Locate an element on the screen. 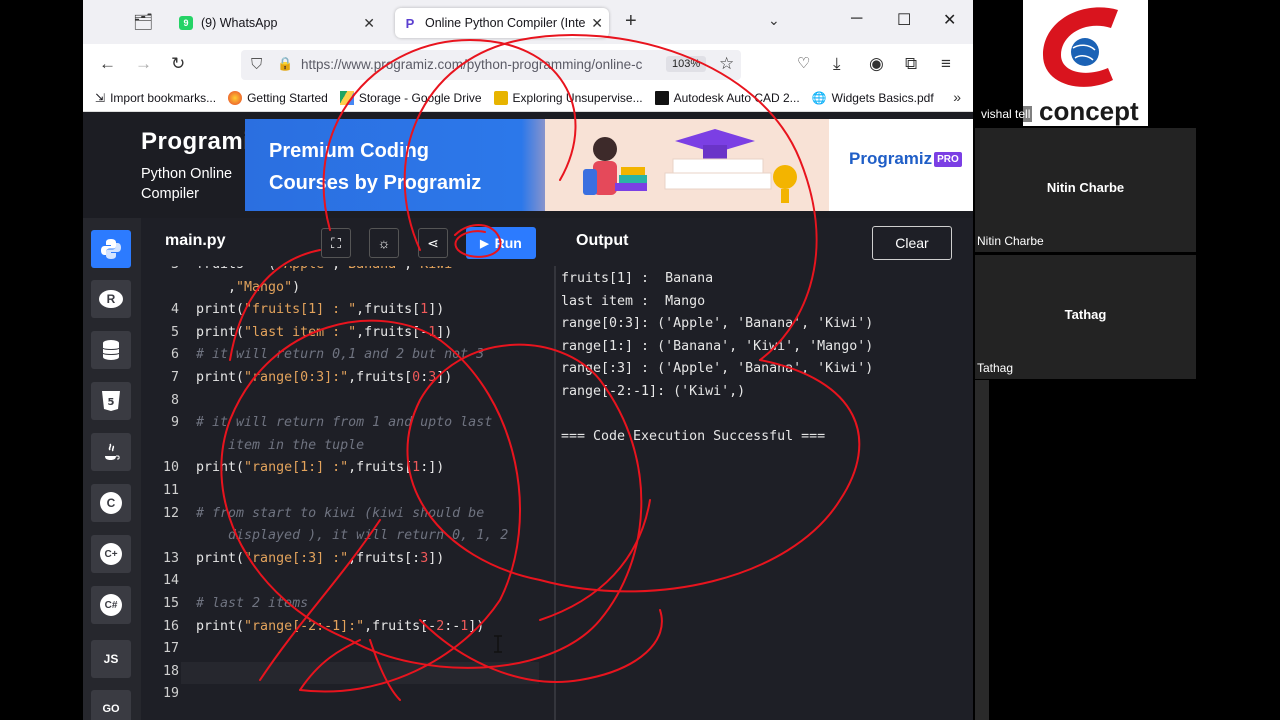  code-line: ,"Mango") is located at coordinates (220, 288).